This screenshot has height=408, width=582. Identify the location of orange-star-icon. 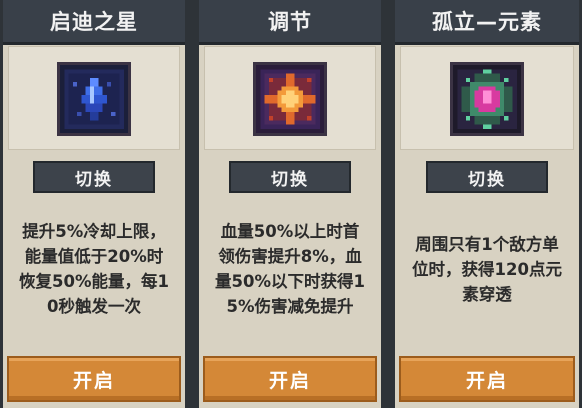
(290, 99).